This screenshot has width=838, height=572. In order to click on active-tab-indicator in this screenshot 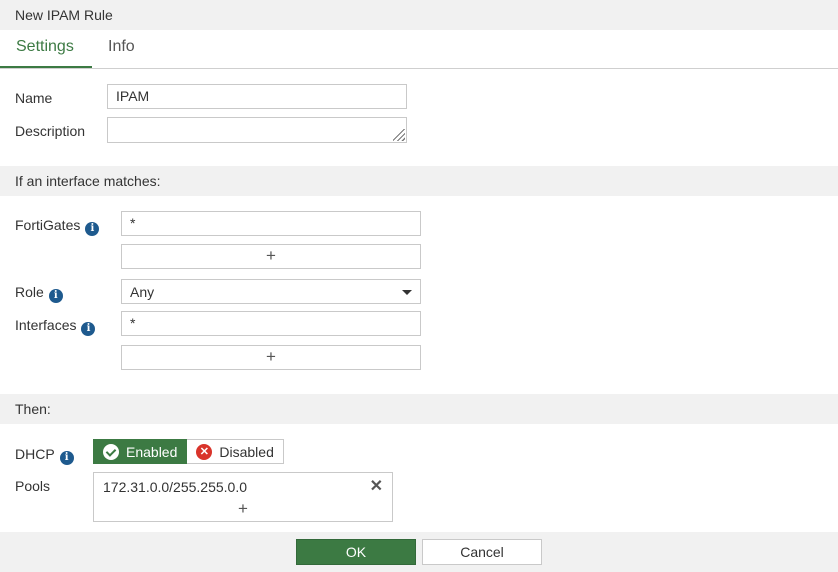, I will do `click(46, 67)`.